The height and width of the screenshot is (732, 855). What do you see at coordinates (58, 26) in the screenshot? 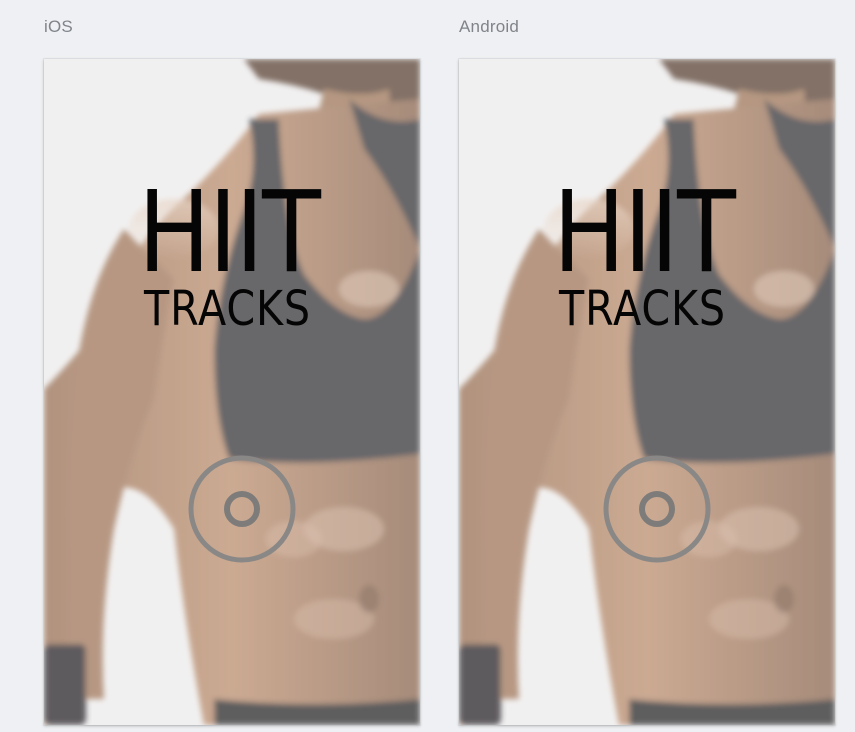
I see `ios-platform-label: iOS` at bounding box center [58, 26].